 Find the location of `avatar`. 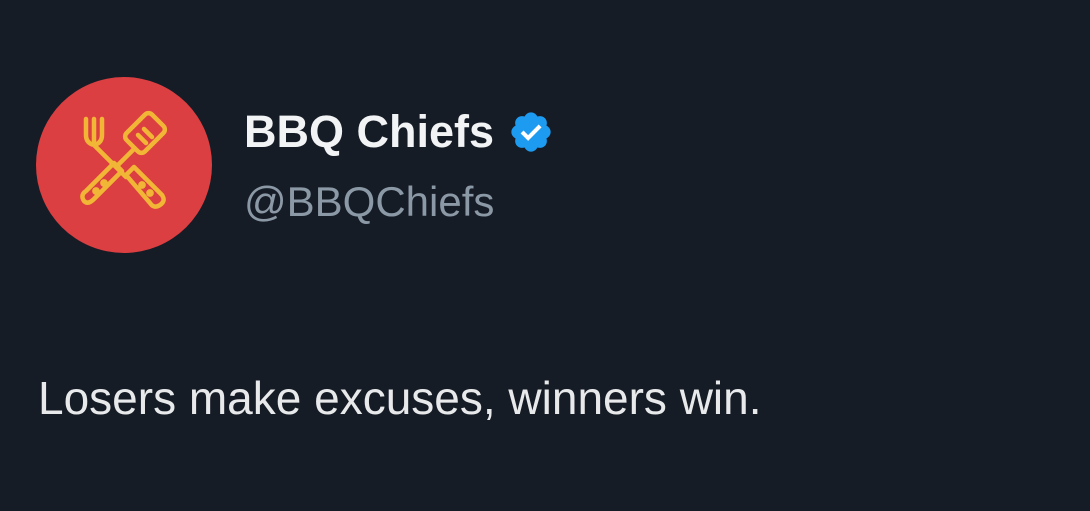

avatar is located at coordinates (124, 165).